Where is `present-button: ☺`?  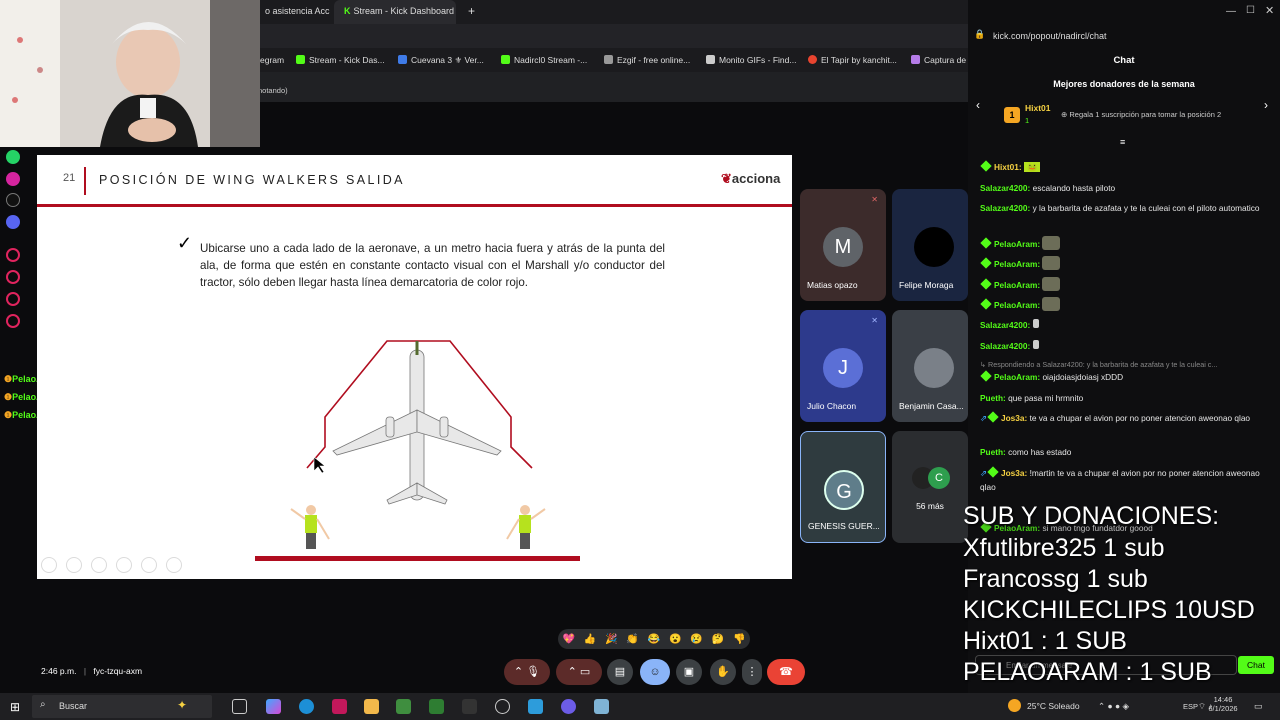
present-button: ☺ is located at coordinates (655, 672).